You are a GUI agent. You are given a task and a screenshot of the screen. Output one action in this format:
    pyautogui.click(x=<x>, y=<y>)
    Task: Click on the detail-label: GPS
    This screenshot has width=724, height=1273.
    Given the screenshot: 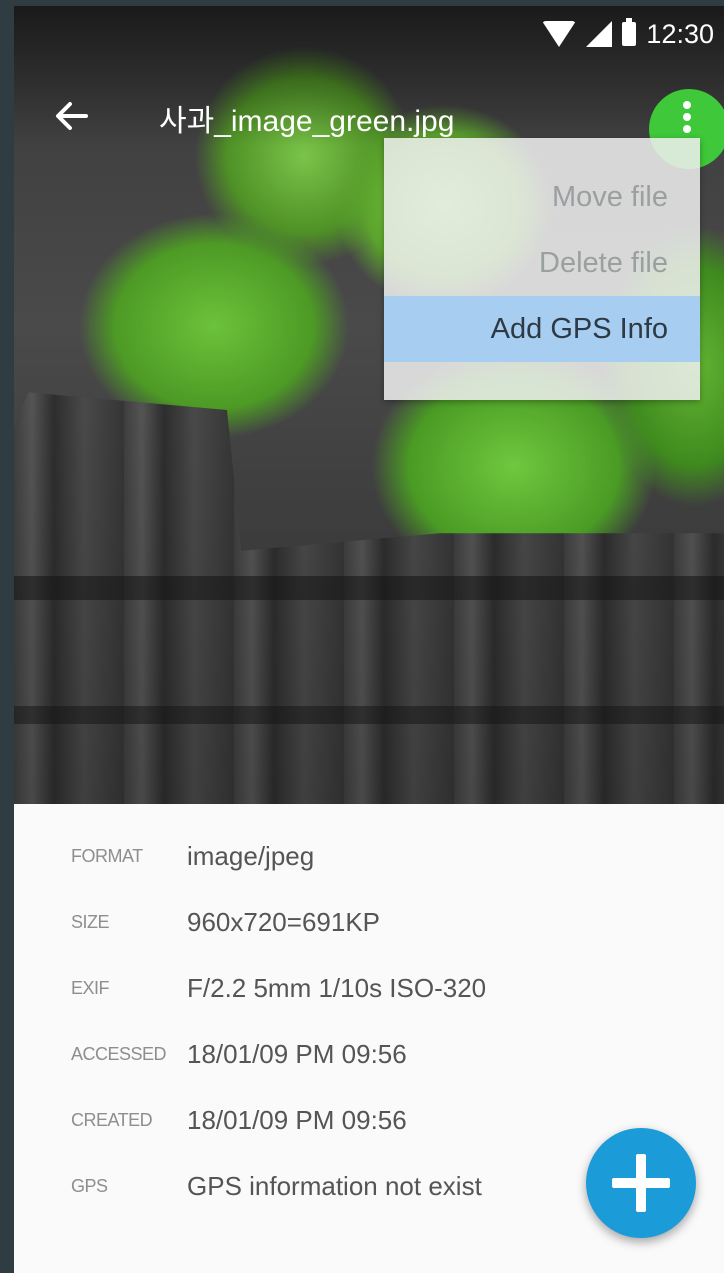 What is the action you would take?
    pyautogui.click(x=89, y=1185)
    